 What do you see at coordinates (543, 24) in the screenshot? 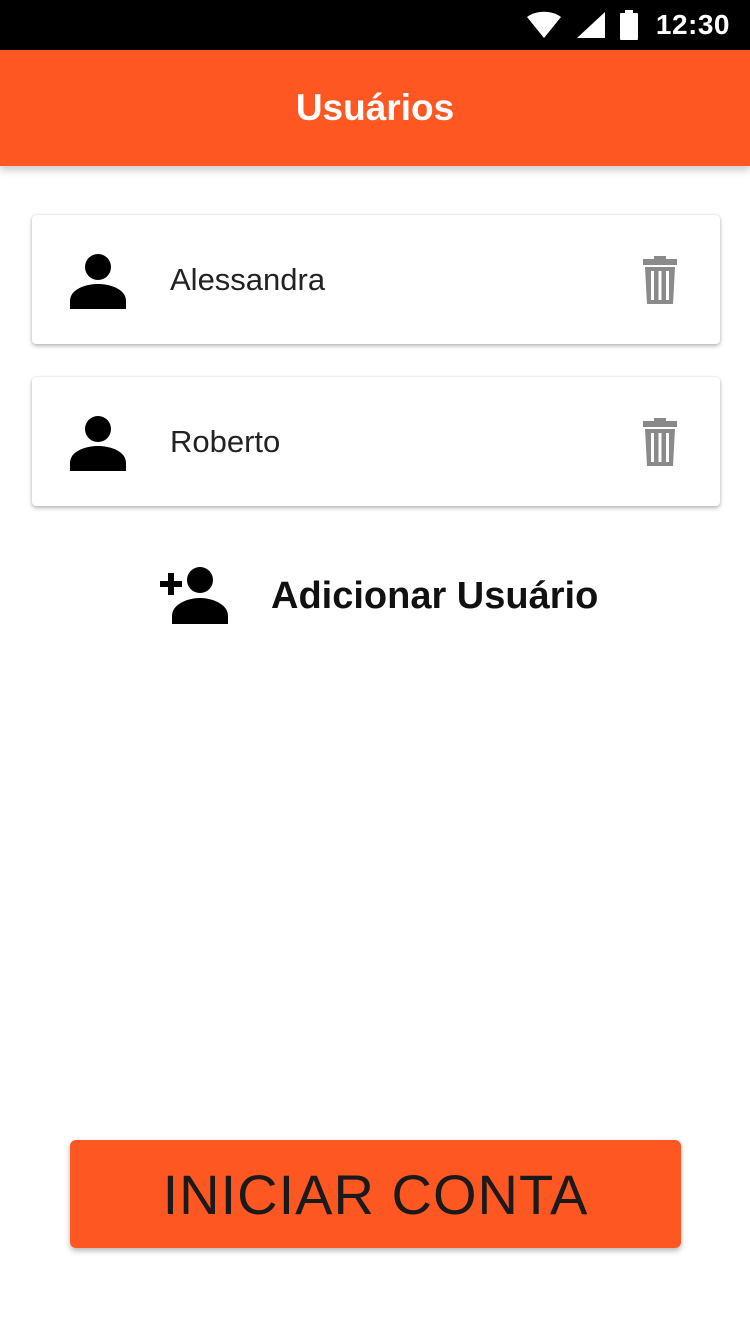
I see `wifi-icon` at bounding box center [543, 24].